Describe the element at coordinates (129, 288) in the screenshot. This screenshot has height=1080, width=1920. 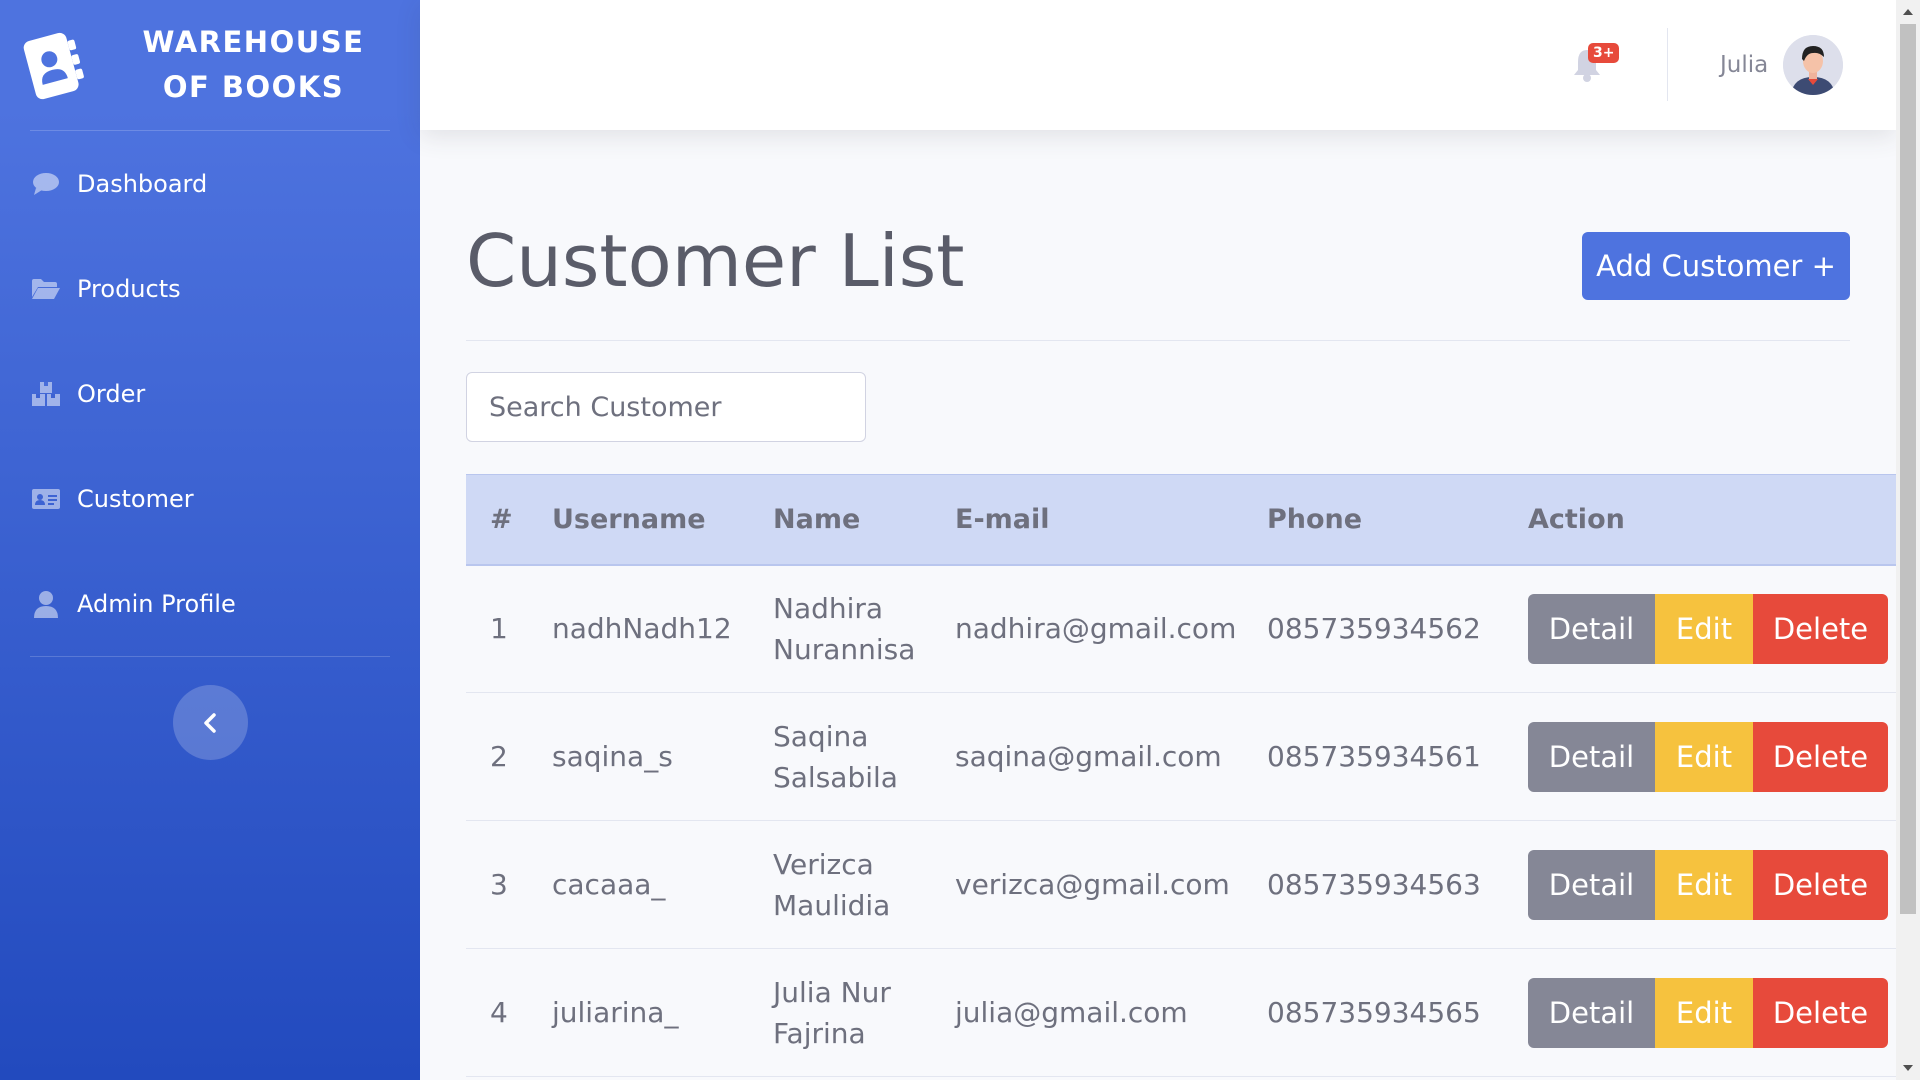
I see `sidebar-item-label: Products` at that location.